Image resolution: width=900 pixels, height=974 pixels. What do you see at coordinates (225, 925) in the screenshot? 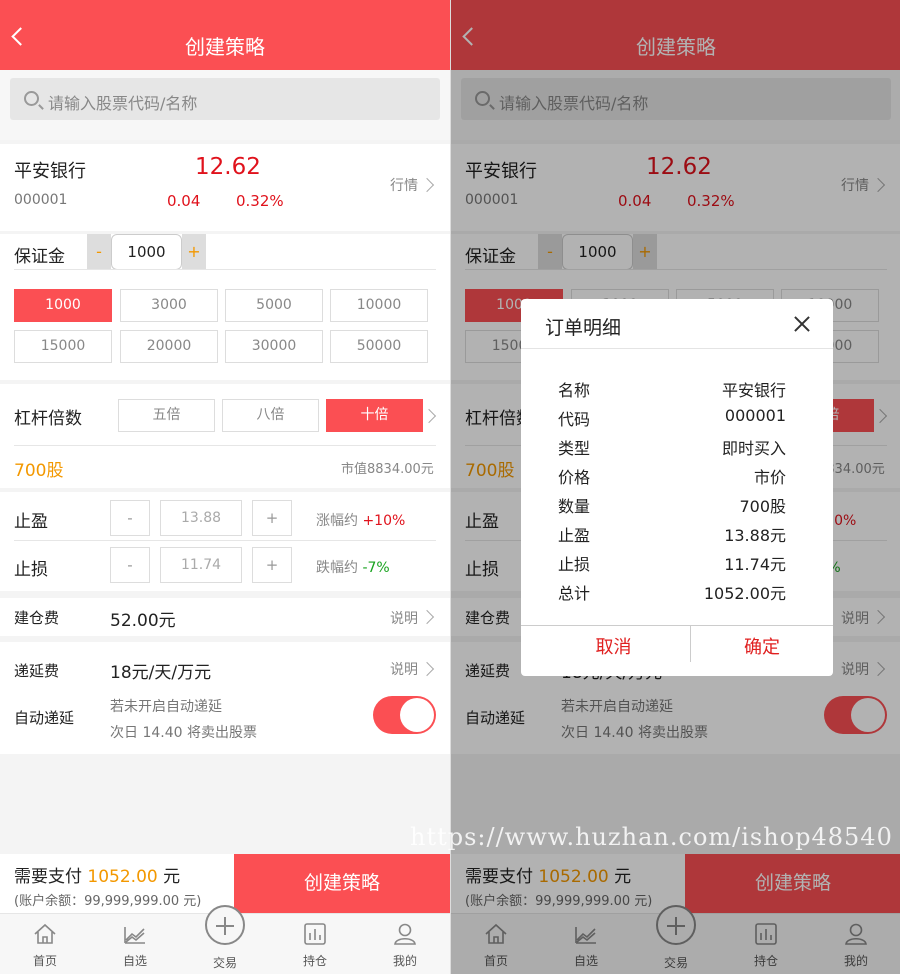
I see `plus-circle-icon` at bounding box center [225, 925].